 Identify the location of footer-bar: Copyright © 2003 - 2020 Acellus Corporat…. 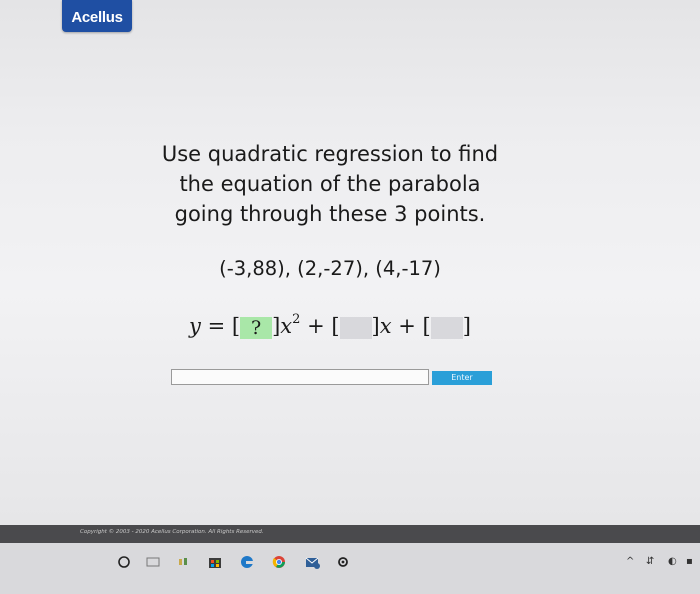
(350, 534).